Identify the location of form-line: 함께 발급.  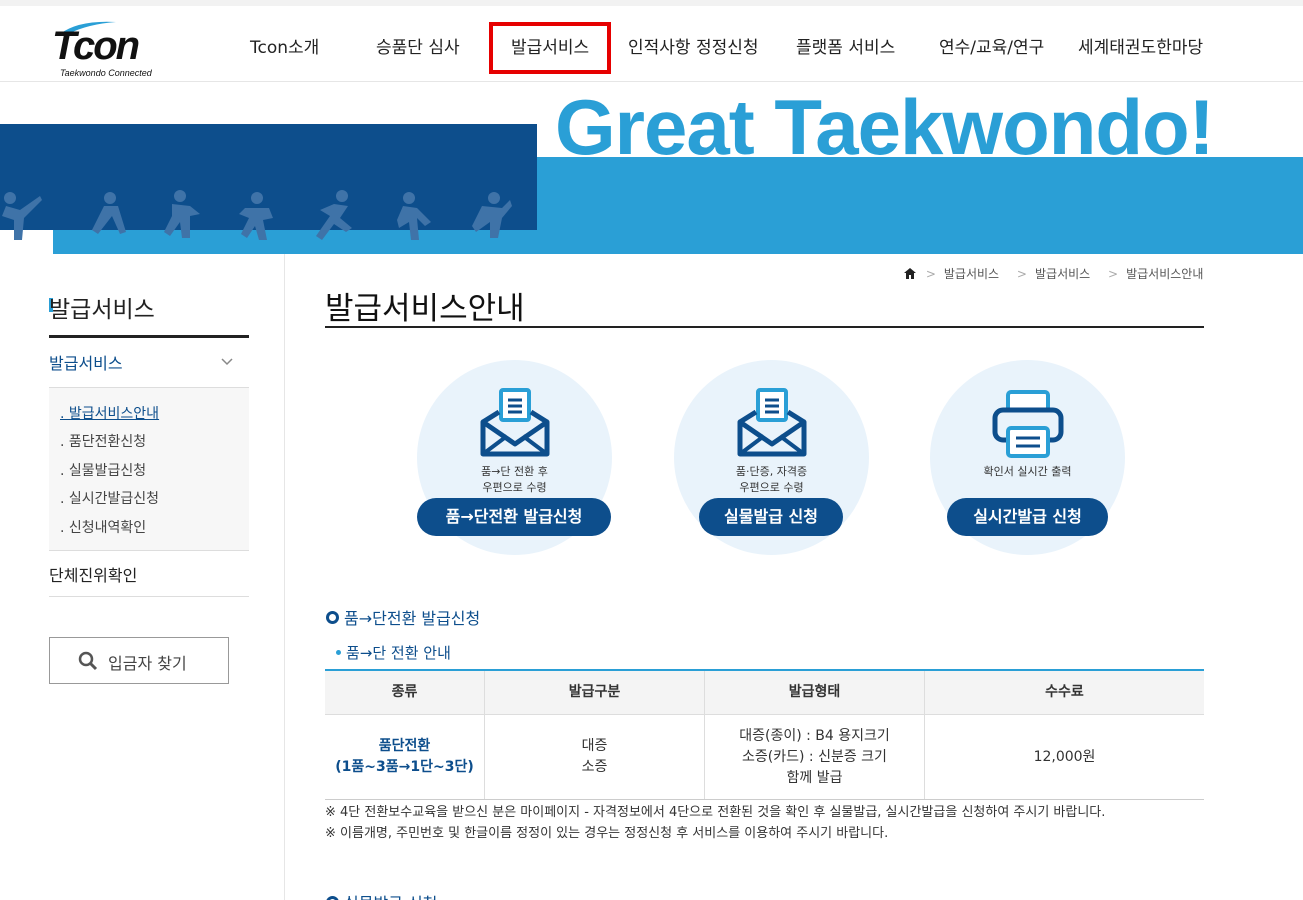
(814, 777).